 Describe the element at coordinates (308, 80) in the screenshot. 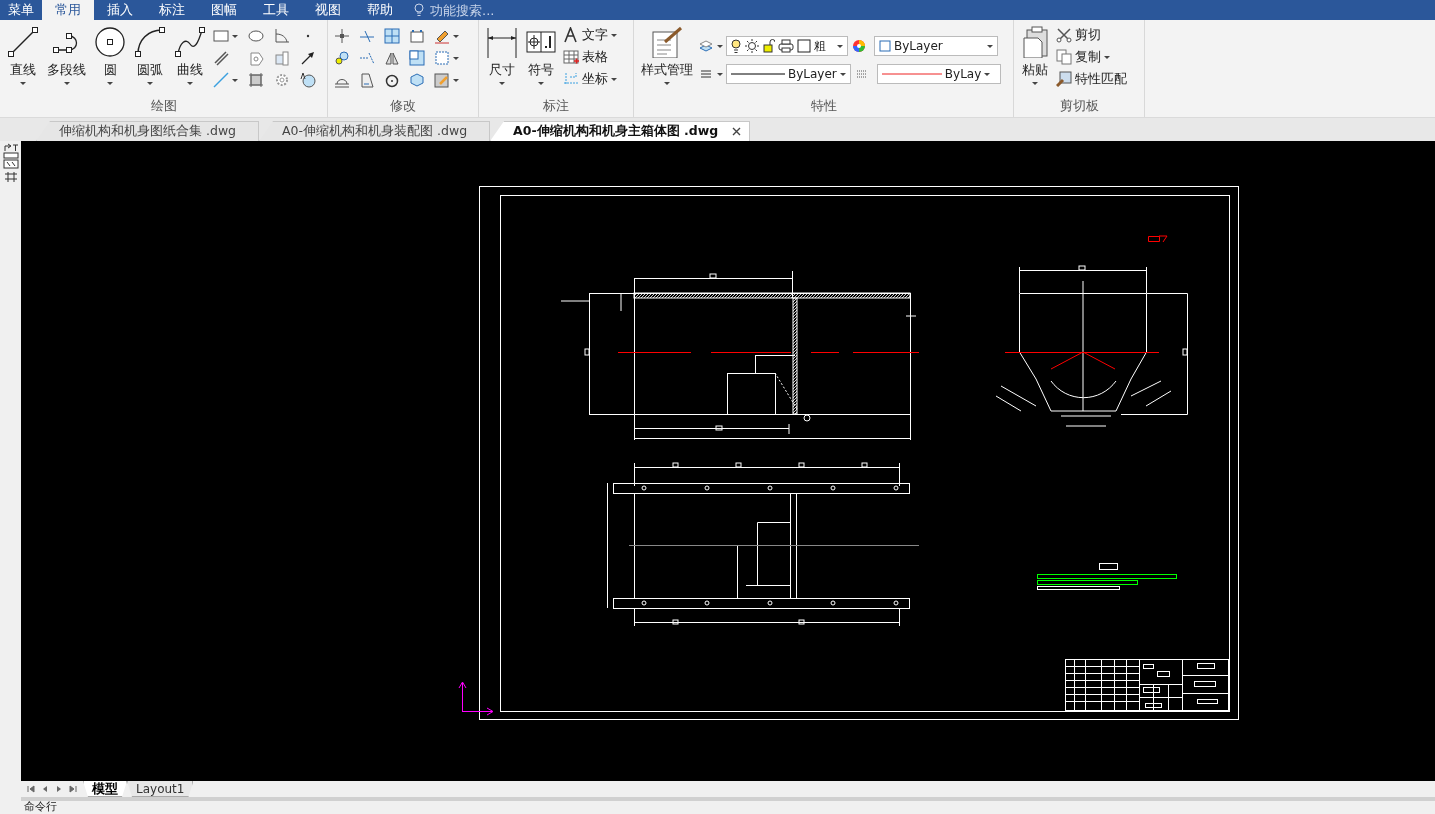

I see `text-region-icon` at that location.